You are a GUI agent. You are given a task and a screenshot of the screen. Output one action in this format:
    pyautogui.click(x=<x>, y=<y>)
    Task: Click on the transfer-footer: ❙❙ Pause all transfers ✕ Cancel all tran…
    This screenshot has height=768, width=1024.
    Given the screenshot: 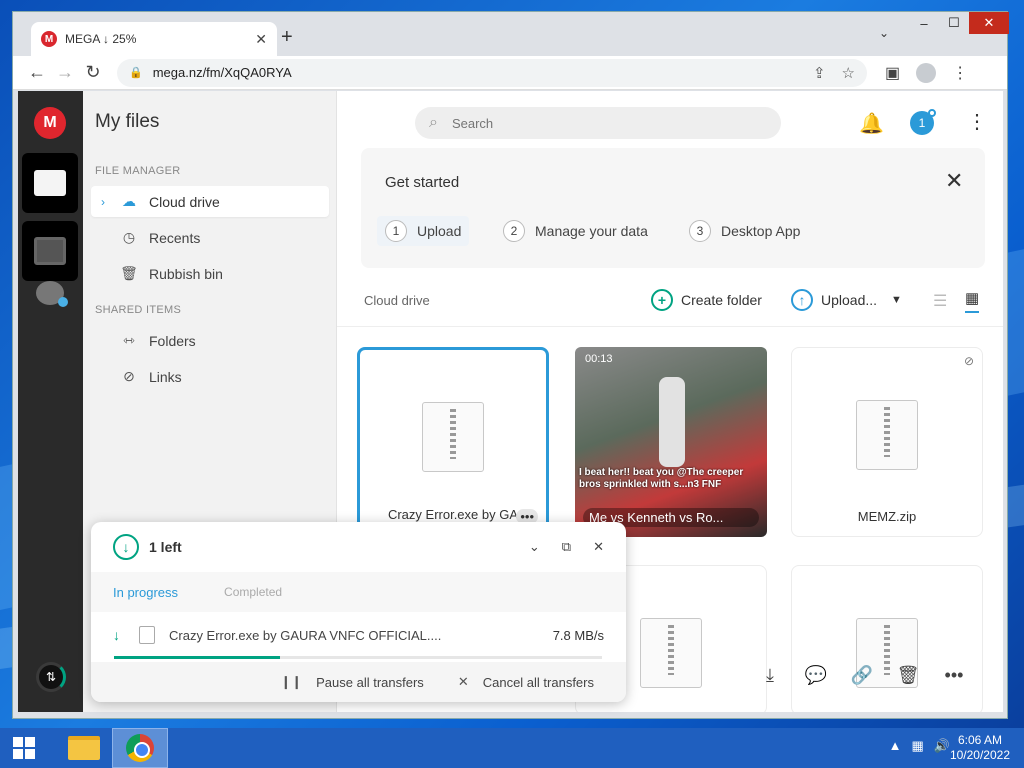 What is the action you would take?
    pyautogui.click(x=358, y=682)
    